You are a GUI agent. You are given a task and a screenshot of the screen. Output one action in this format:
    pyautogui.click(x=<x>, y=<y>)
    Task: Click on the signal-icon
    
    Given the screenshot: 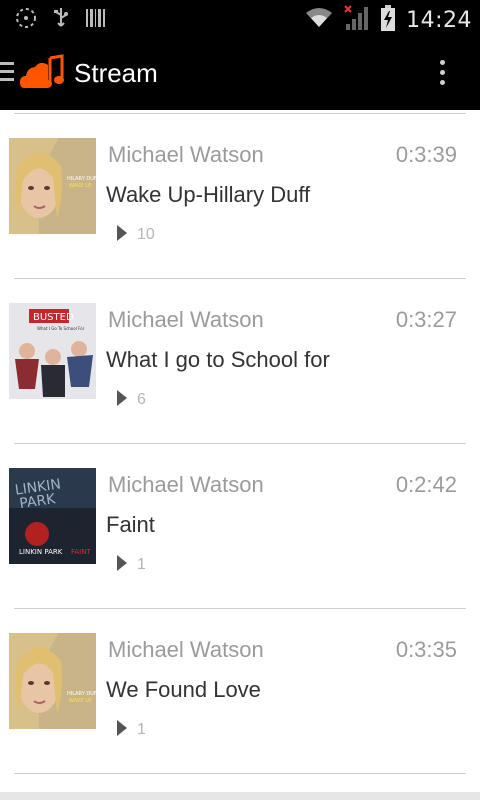 What is the action you would take?
    pyautogui.click(x=357, y=20)
    